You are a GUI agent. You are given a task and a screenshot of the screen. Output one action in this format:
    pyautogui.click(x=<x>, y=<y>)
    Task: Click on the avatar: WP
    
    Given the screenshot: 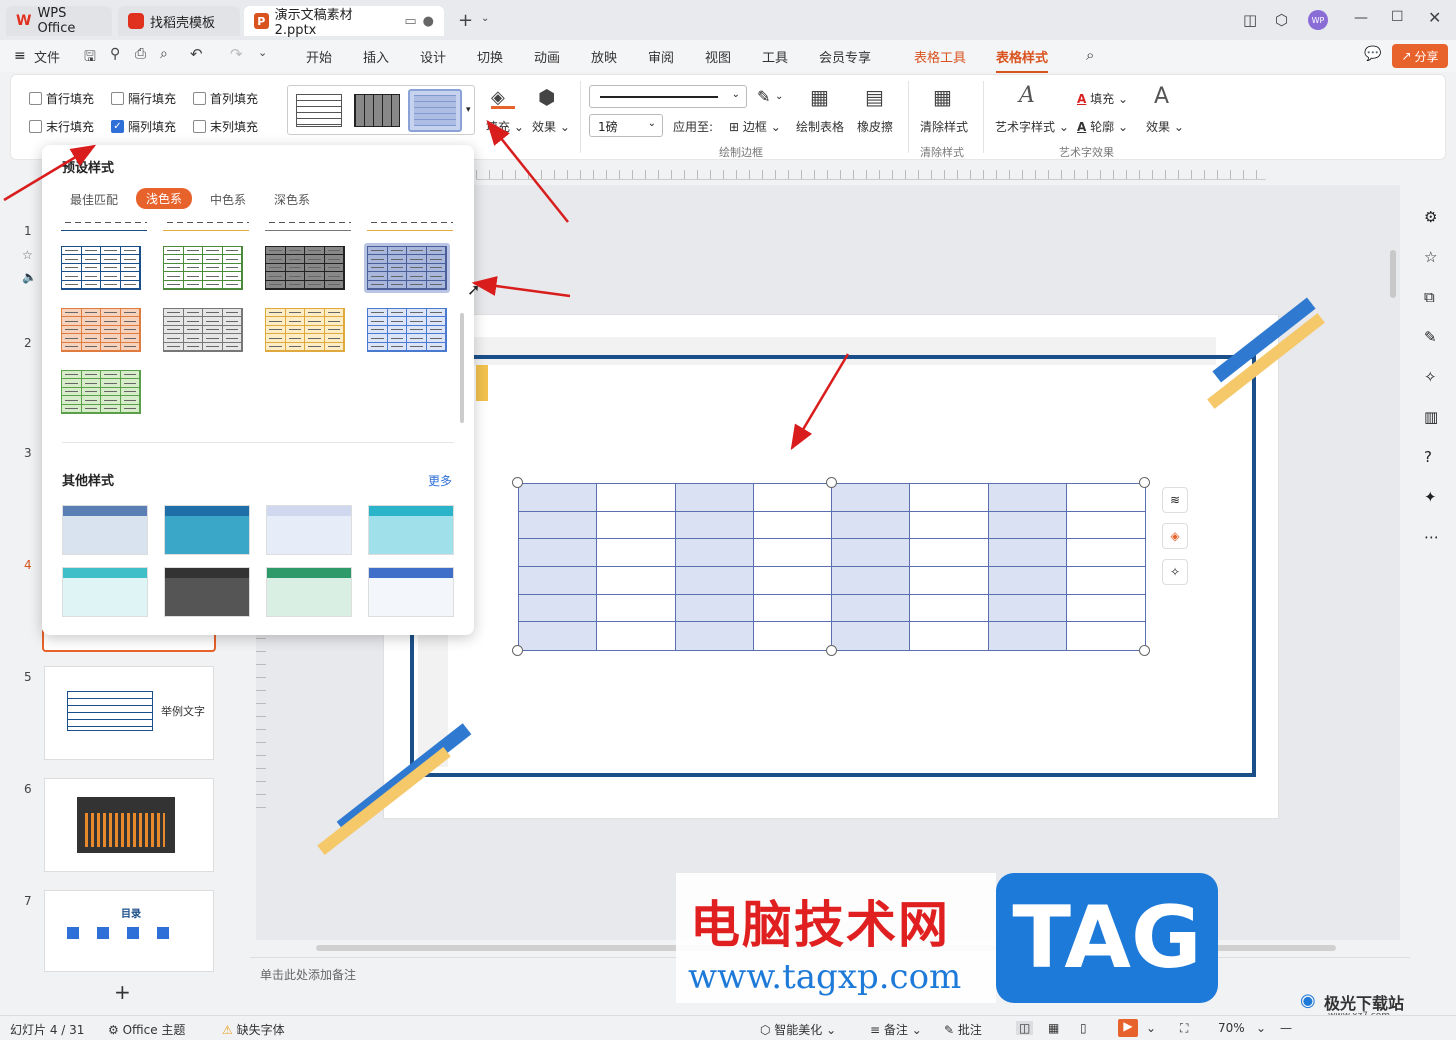 What is the action you would take?
    pyautogui.click(x=1318, y=20)
    